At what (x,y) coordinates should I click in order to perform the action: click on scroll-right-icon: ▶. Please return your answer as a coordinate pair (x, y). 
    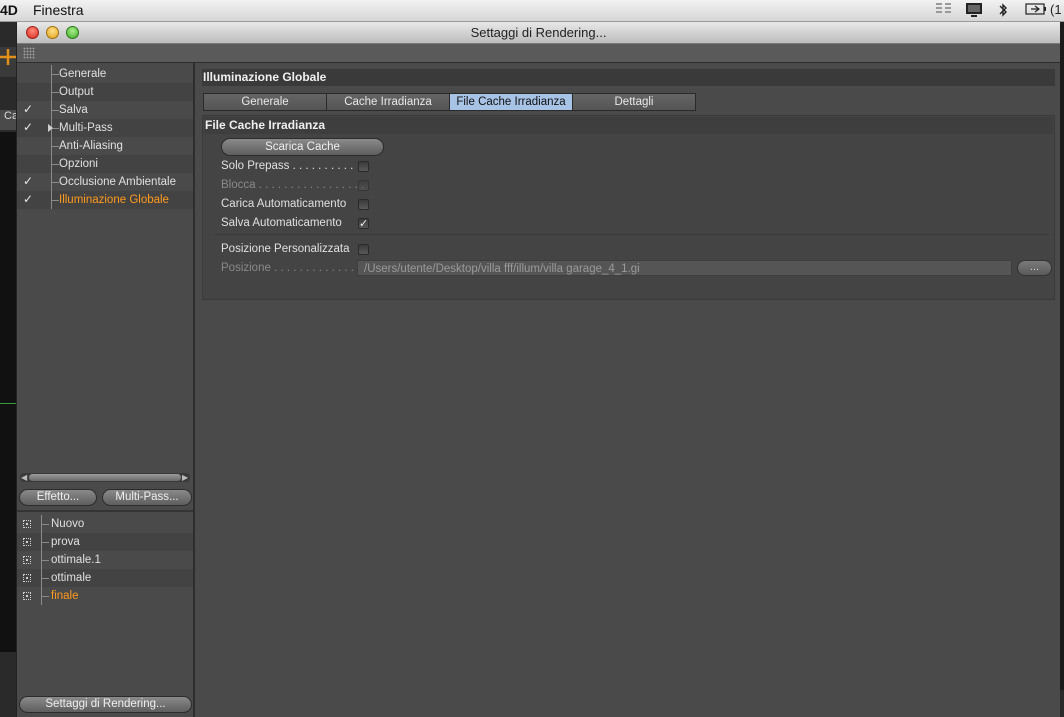
    Looking at the image, I should click on (185, 477).